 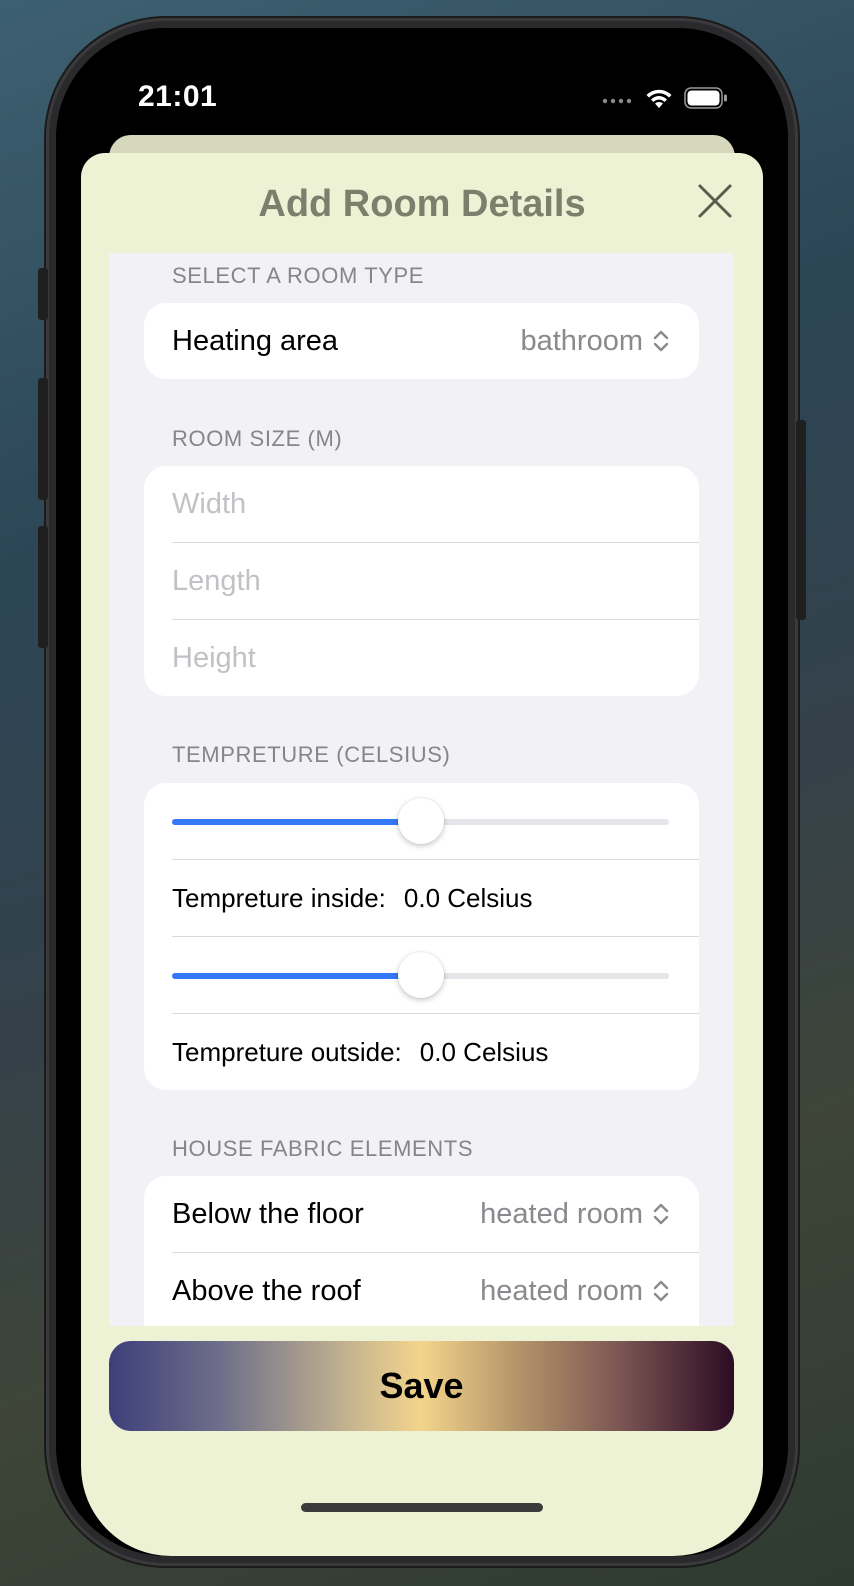 I want to click on section-label-temperature: TEMPRETURE (CELSIUS), so click(x=311, y=754).